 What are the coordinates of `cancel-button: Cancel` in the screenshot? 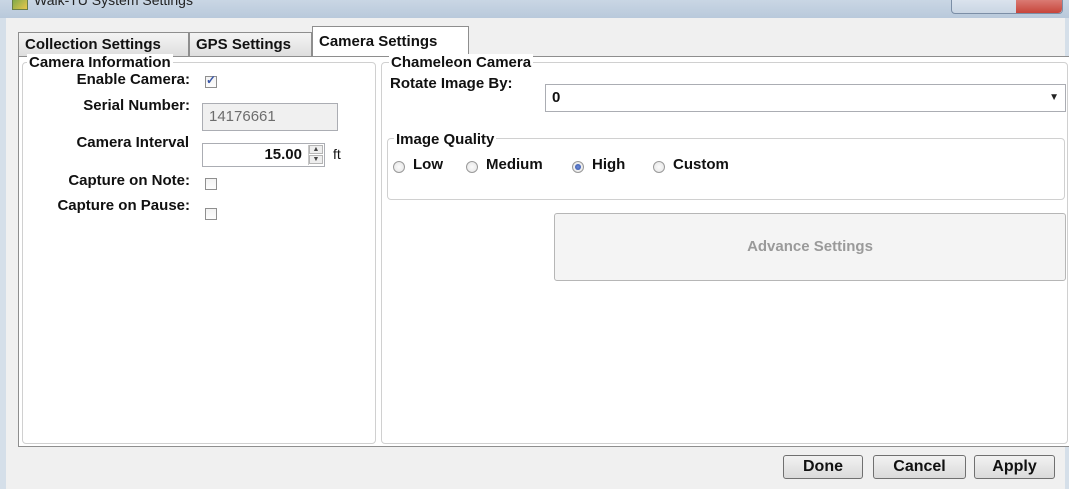 It's located at (919, 467).